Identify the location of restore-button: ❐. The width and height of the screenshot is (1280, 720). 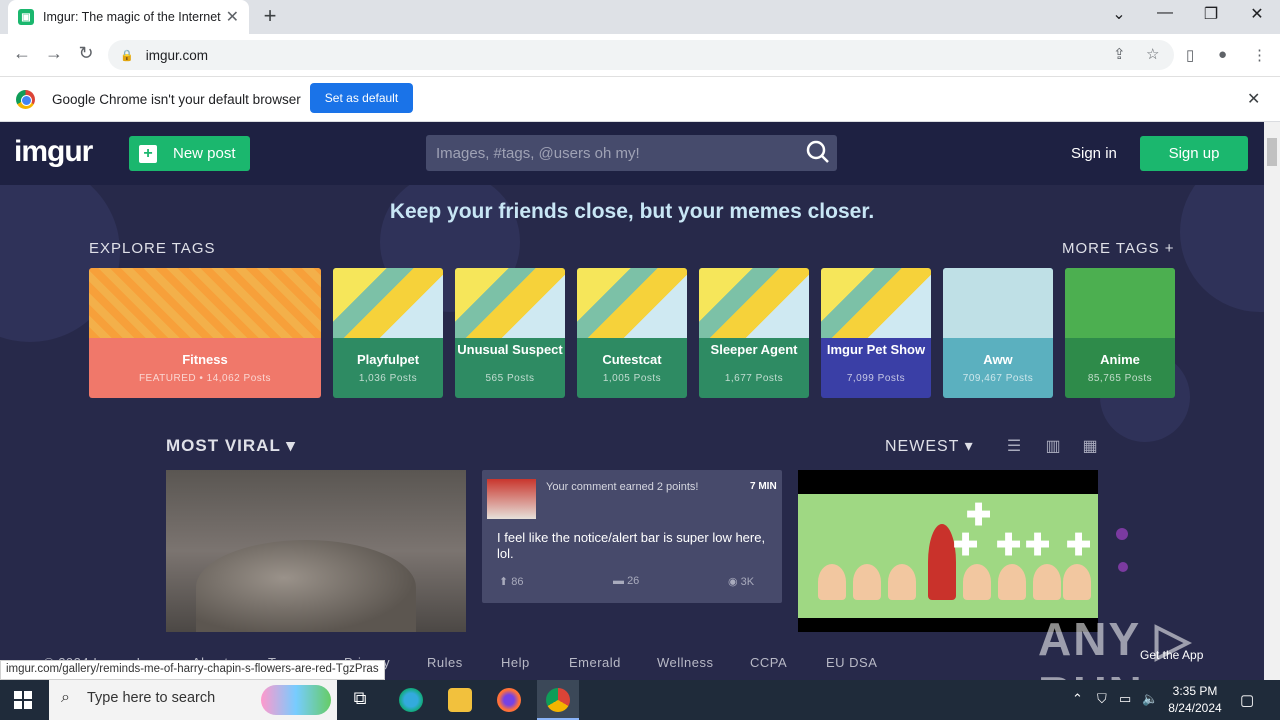
(1211, 14).